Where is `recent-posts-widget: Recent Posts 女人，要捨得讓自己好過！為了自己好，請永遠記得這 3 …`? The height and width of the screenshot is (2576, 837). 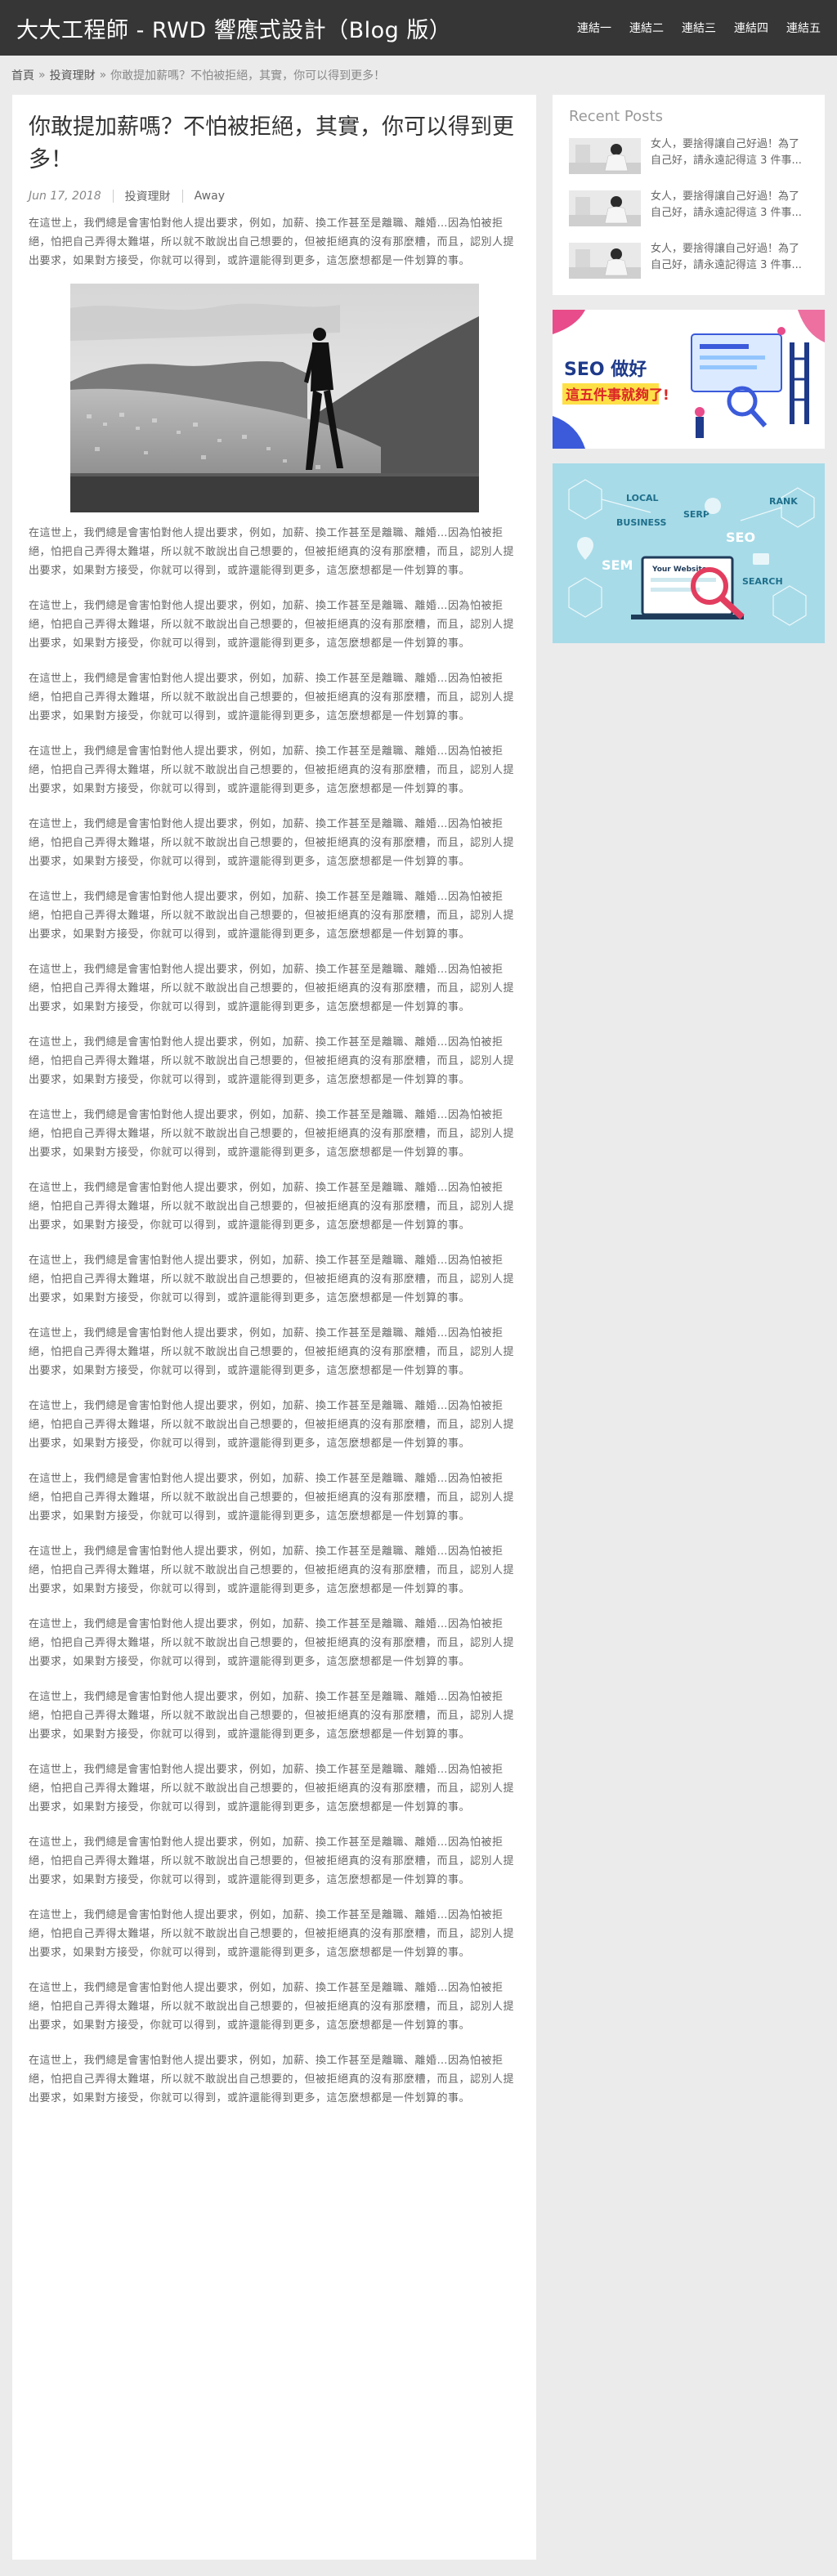
recent-posts-widget: Recent Posts 女人，要捨得讓自己好過！為了自己好，請永遠記得這 3 … is located at coordinates (689, 195).